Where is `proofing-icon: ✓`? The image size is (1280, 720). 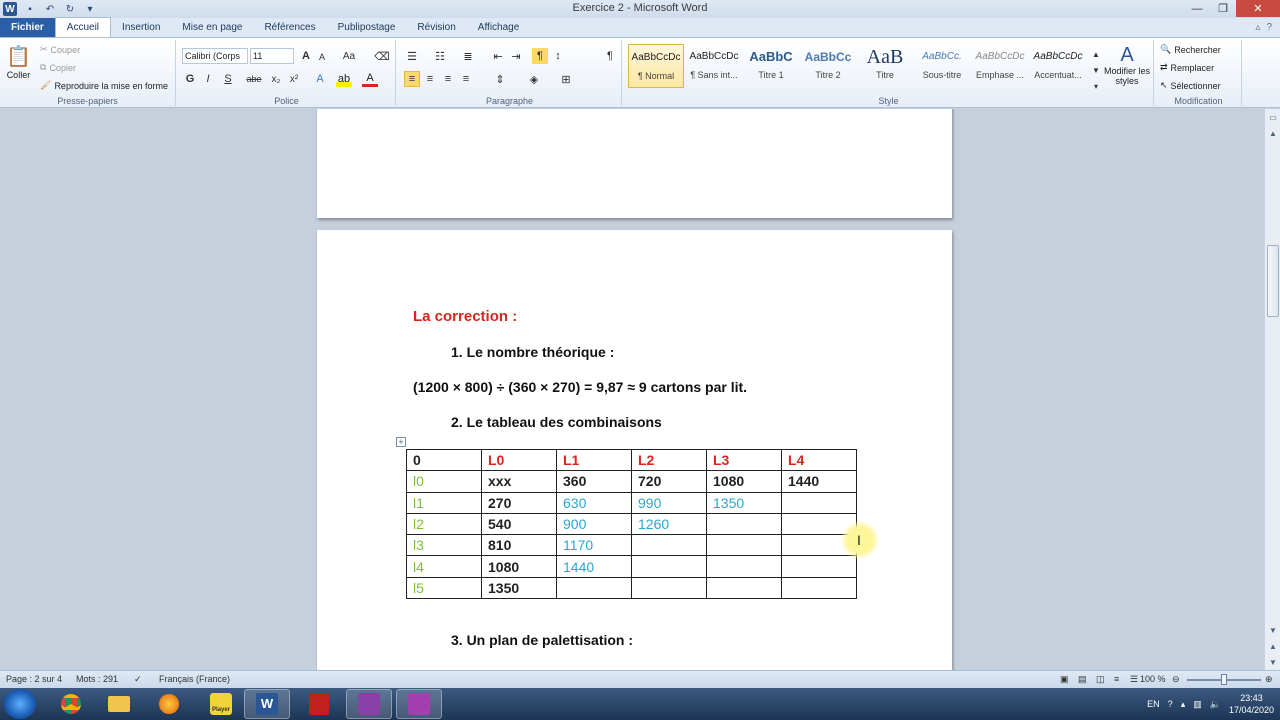 proofing-icon: ✓ is located at coordinates (138, 679).